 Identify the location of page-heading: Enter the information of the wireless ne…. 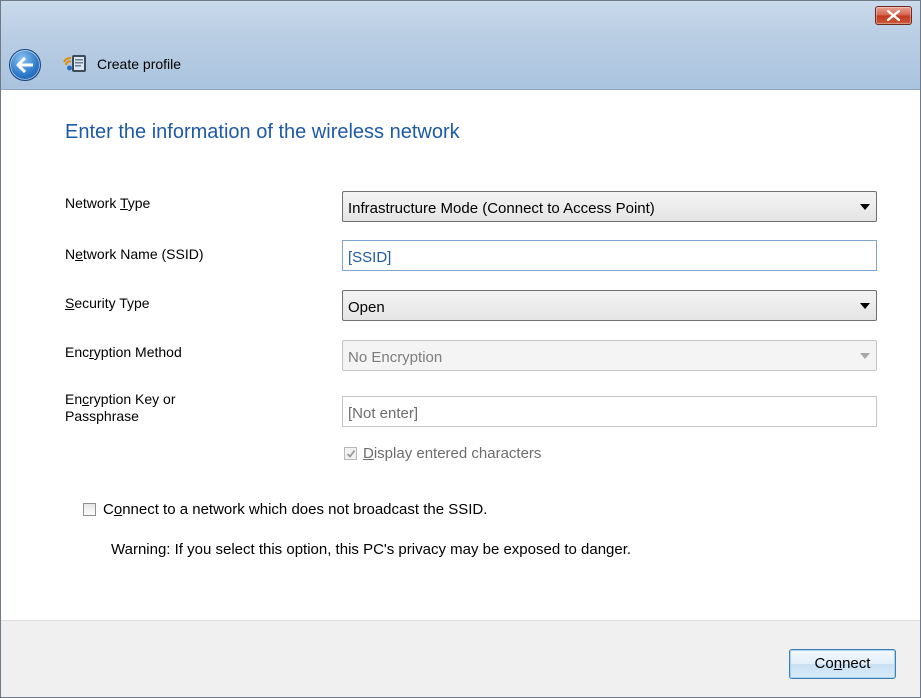
(262, 132).